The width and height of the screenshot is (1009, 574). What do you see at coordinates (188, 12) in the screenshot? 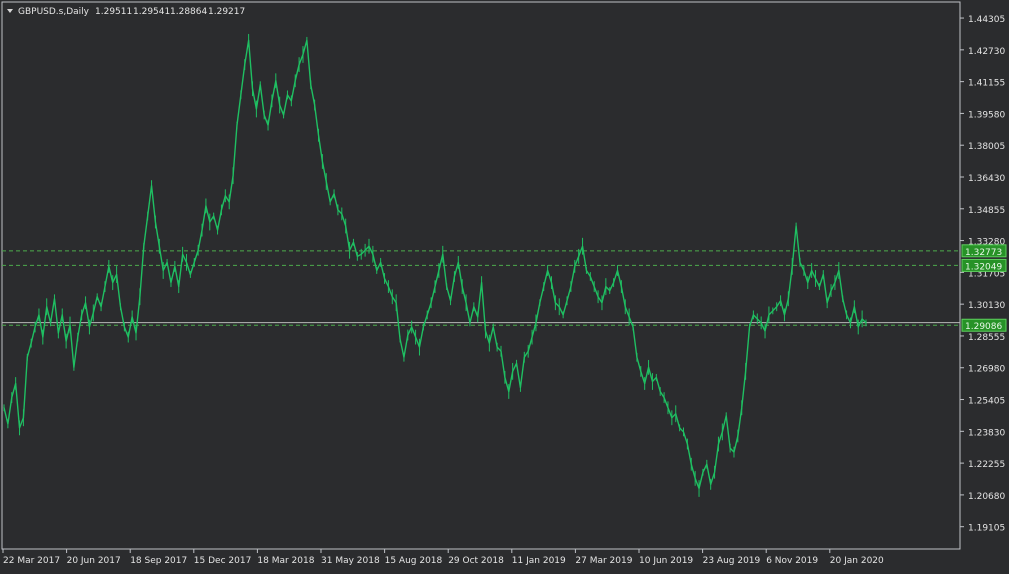
I see `ohlc-low: 1.28864` at bounding box center [188, 12].